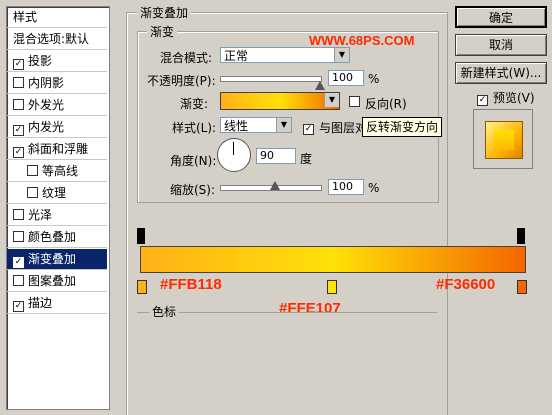 This screenshot has width=552, height=415. Describe the element at coordinates (46, 83) in the screenshot. I see `style-item-label: 内阴影` at that location.